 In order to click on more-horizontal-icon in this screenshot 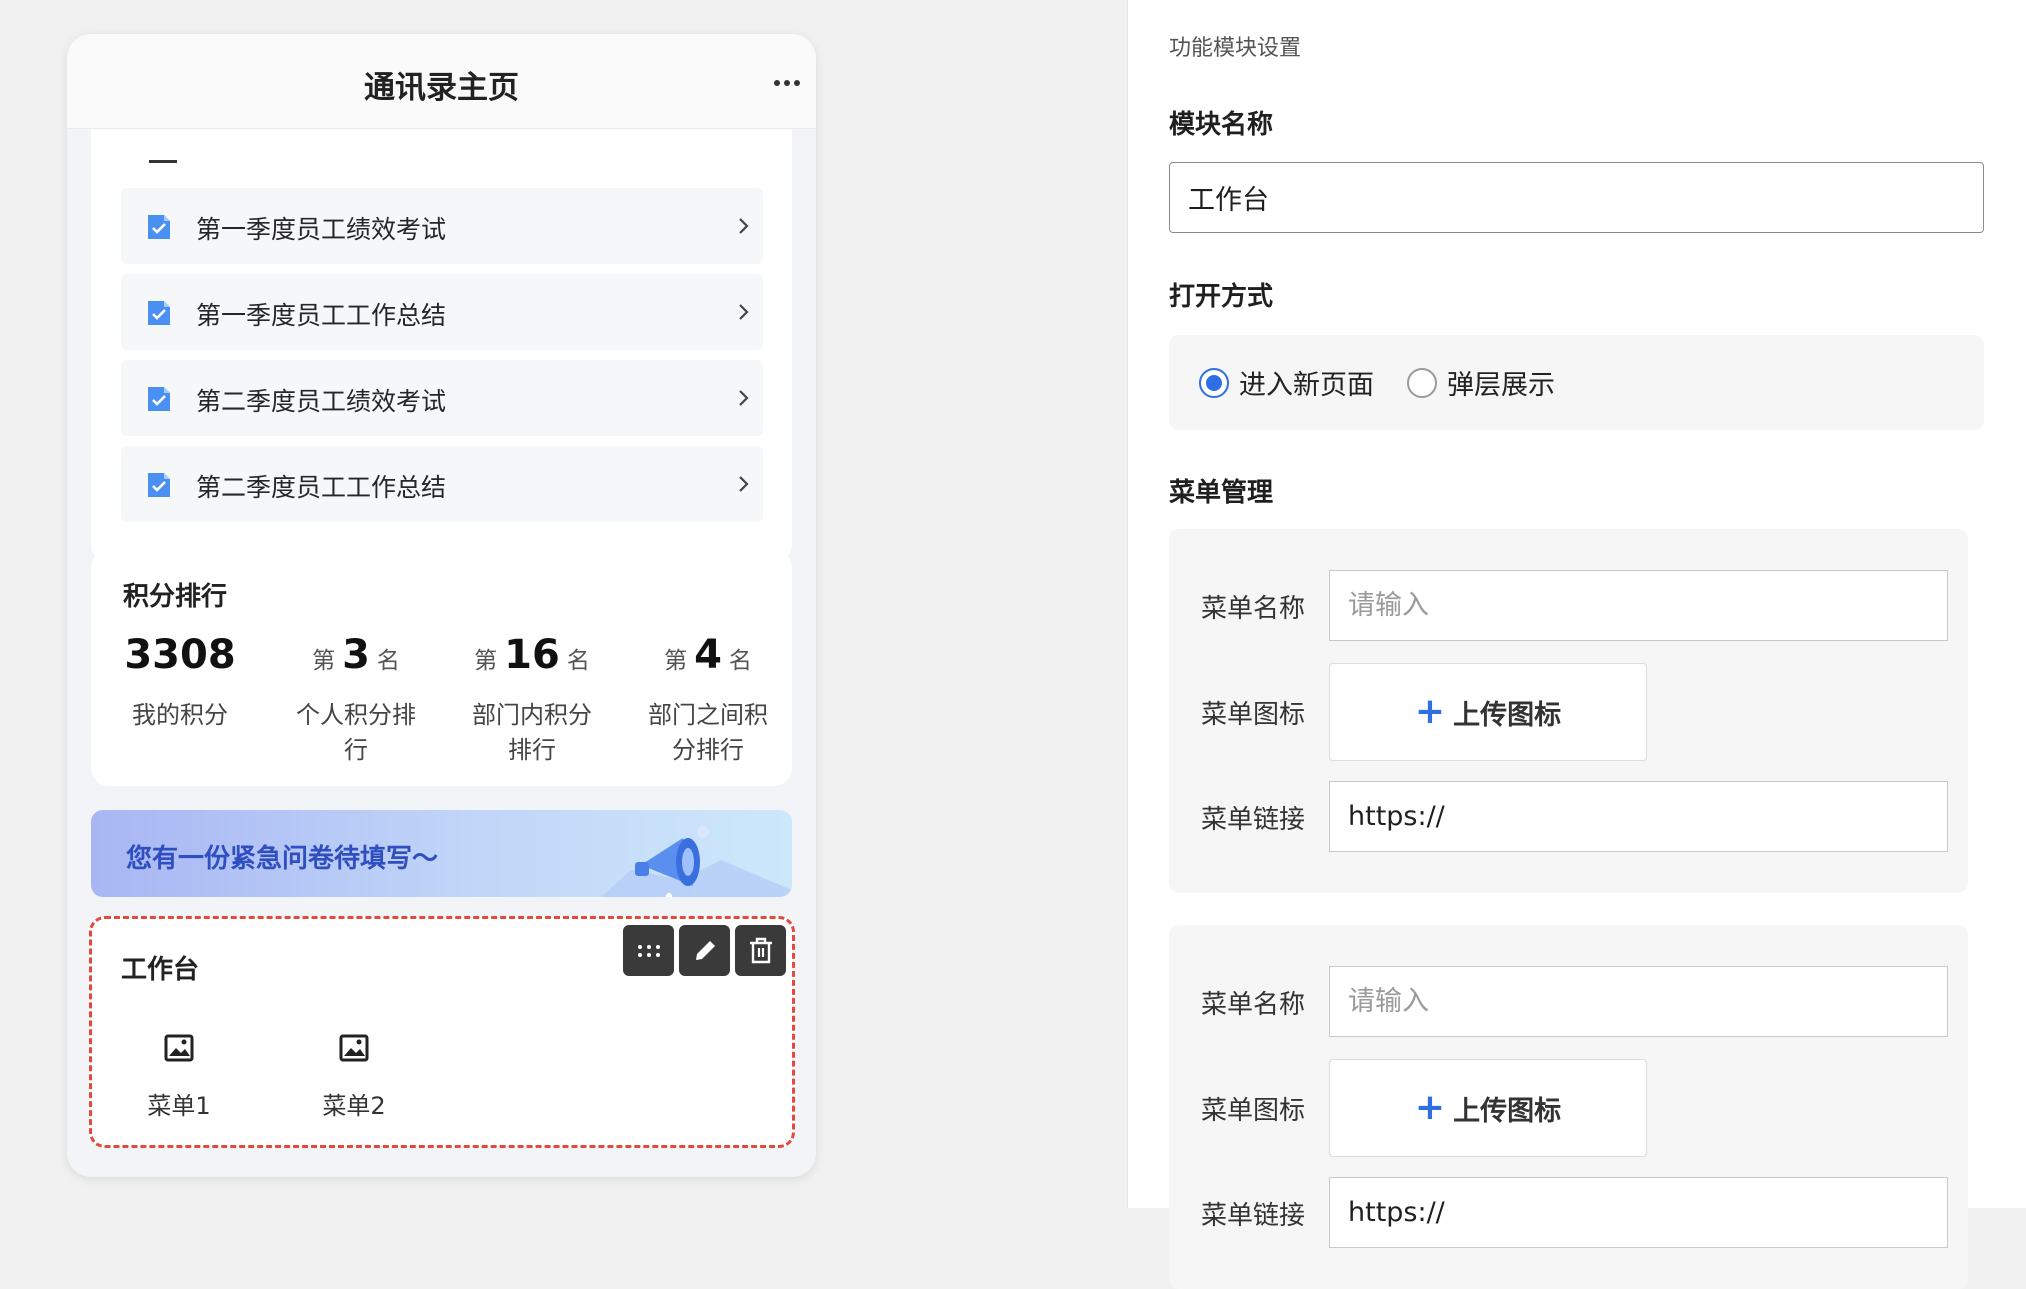, I will do `click(787, 83)`.